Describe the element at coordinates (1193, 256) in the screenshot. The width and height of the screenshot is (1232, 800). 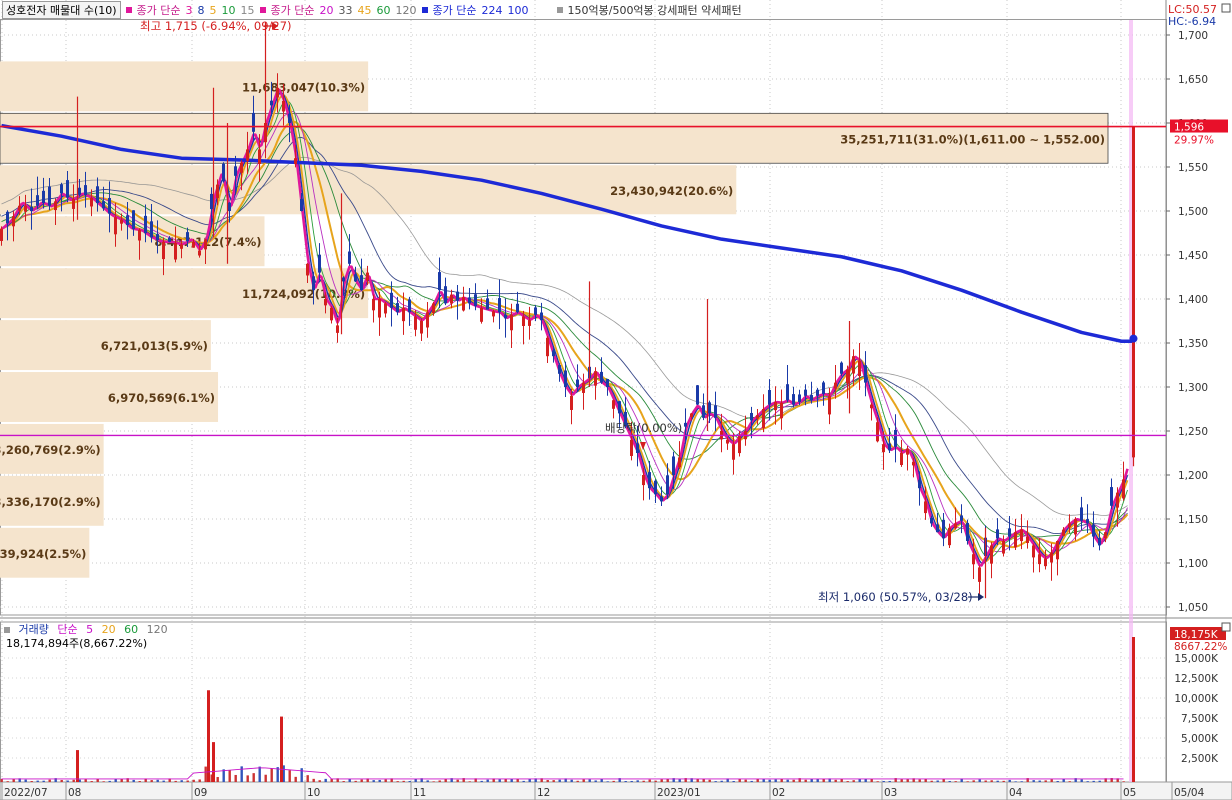
I see `price-tick-label: 1,450` at that location.